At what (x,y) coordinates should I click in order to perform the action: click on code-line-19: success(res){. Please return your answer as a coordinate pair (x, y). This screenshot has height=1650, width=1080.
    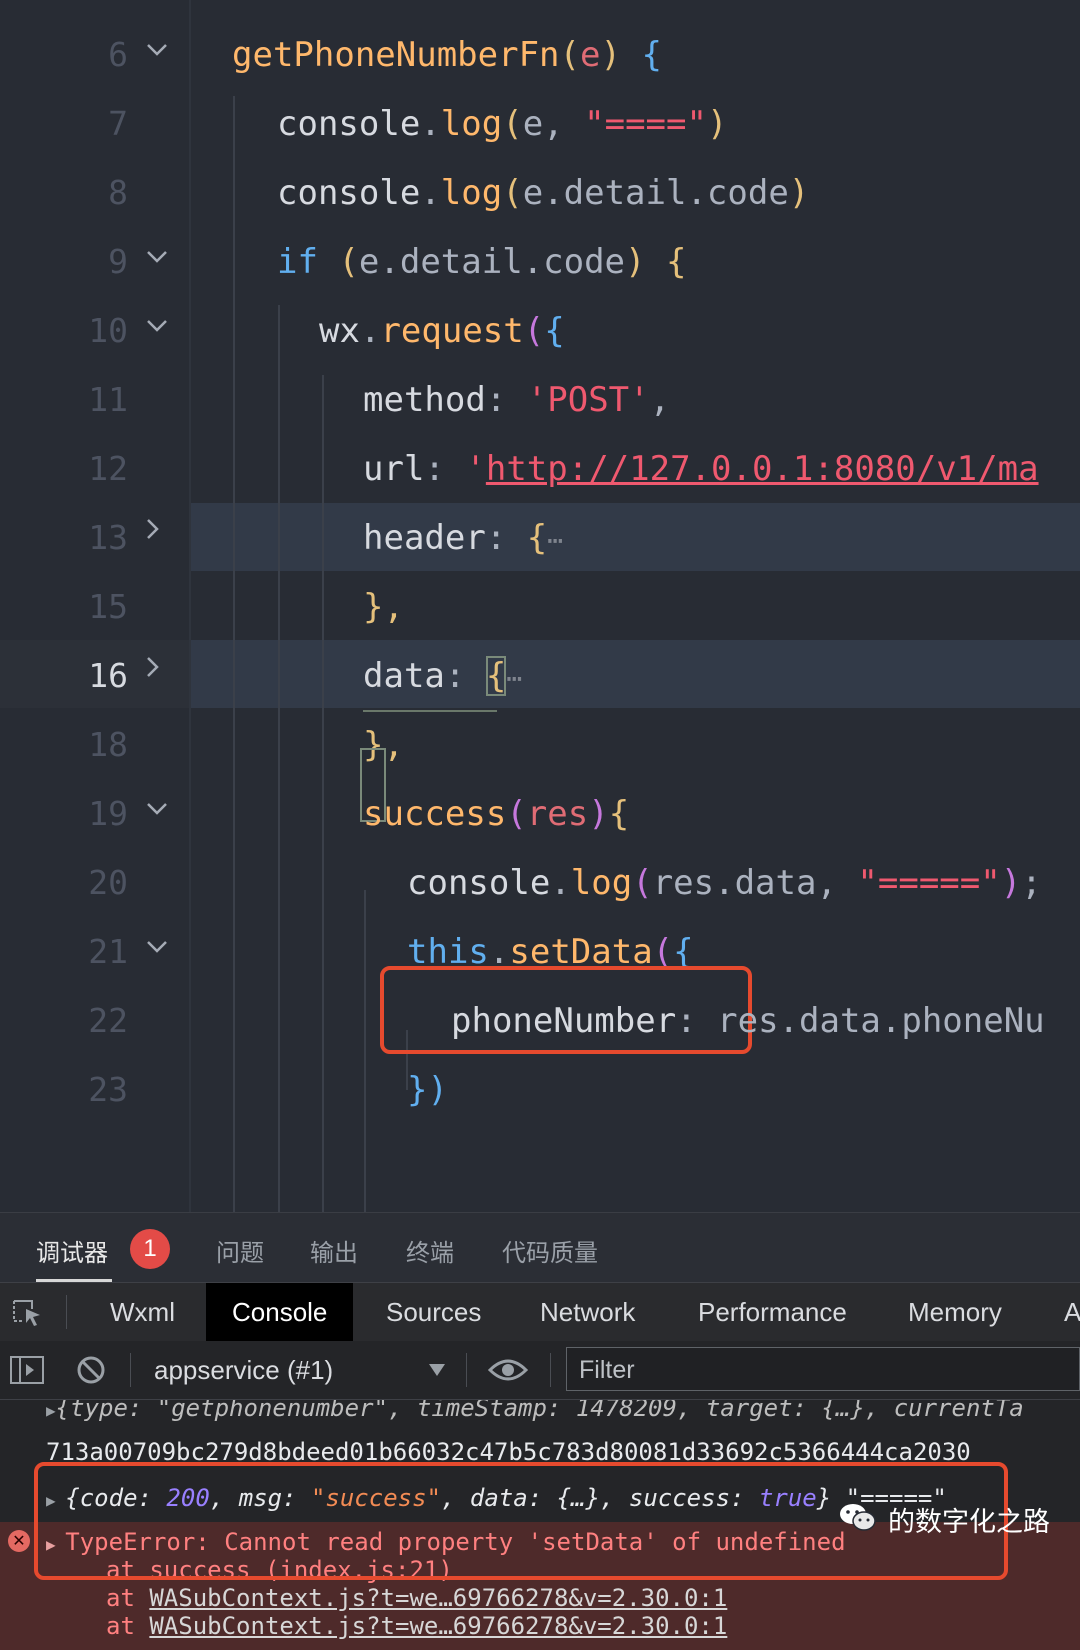
    Looking at the image, I should click on (496, 814).